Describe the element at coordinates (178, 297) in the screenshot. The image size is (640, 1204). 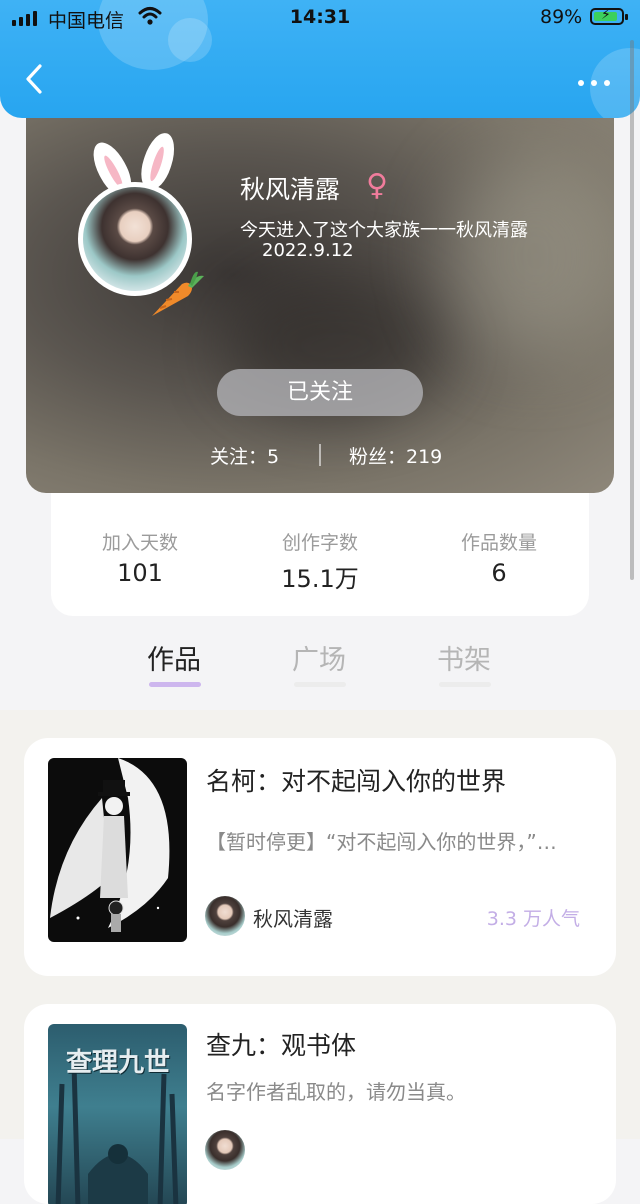
I see `carrot-icon` at that location.